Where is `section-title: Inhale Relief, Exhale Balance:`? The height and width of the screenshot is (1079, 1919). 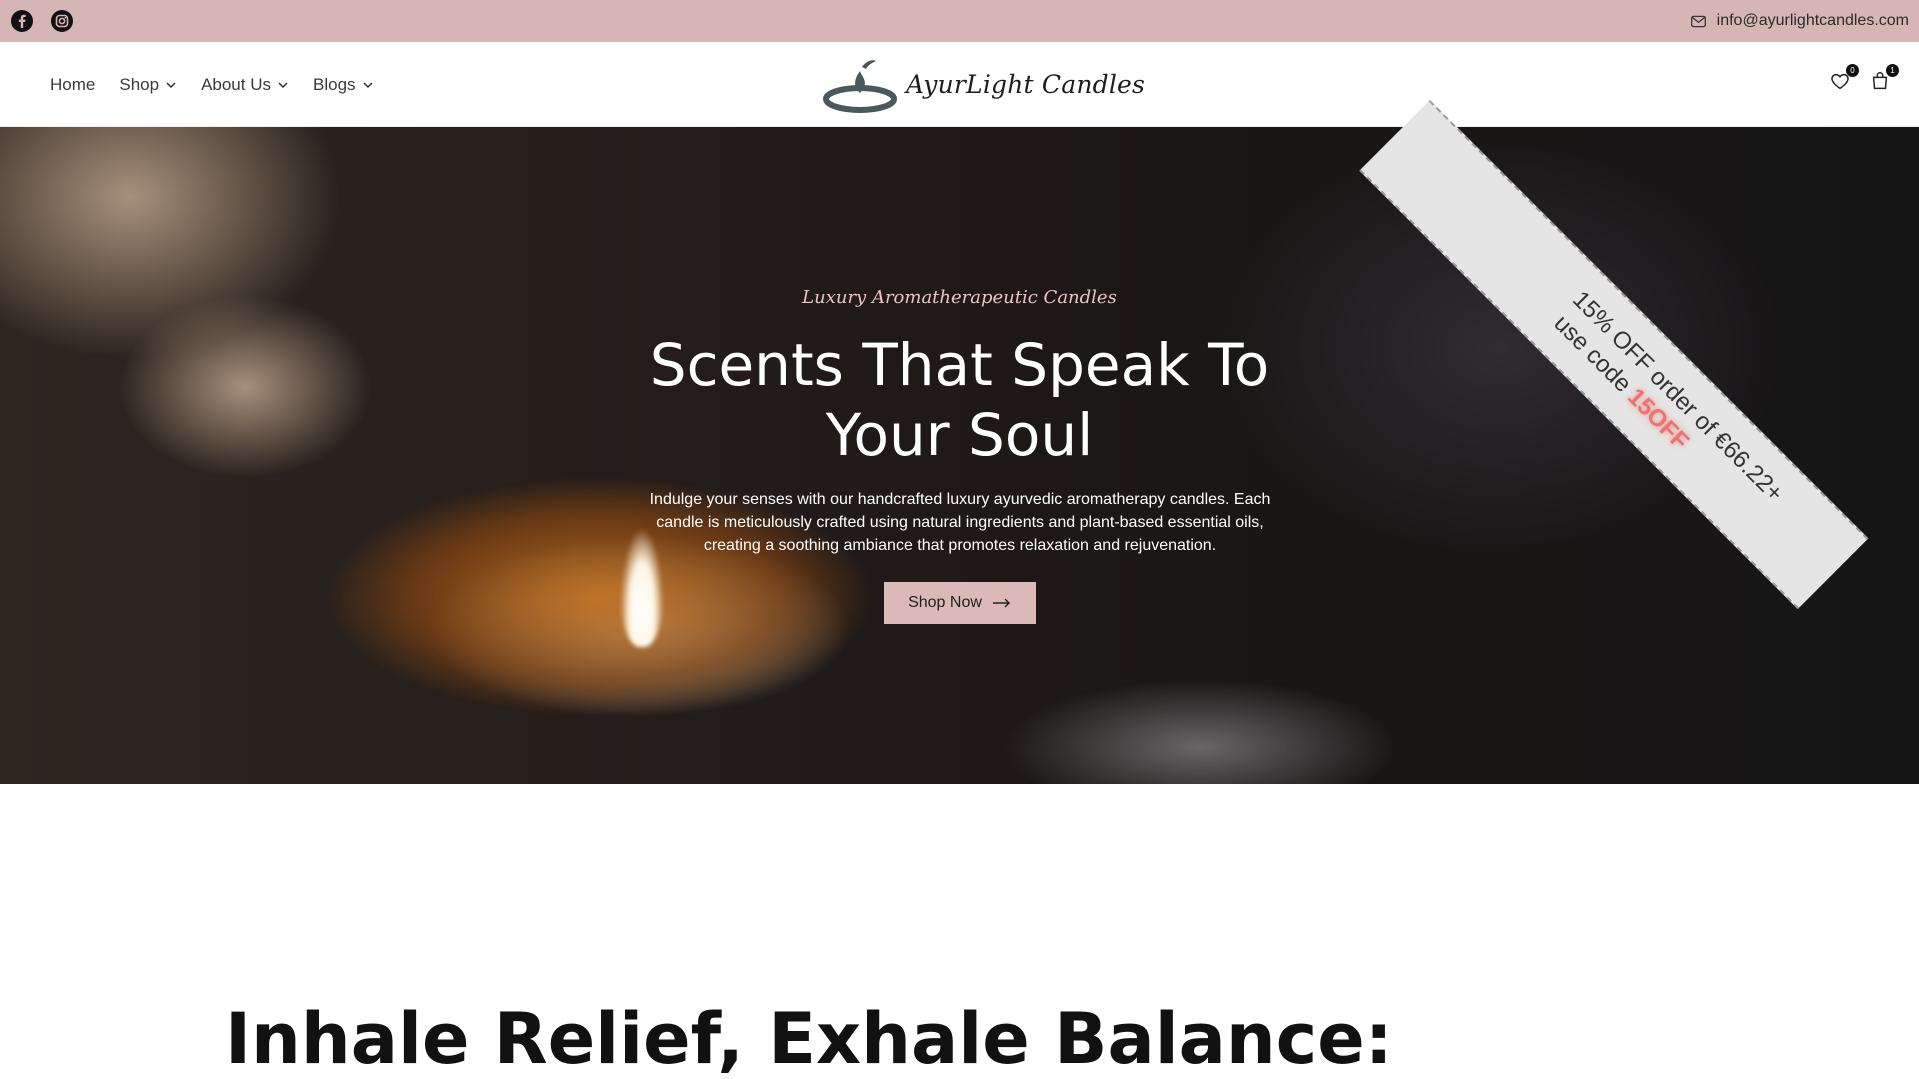
section-title: Inhale Relief, Exhale Balance: is located at coordinates (809, 1038).